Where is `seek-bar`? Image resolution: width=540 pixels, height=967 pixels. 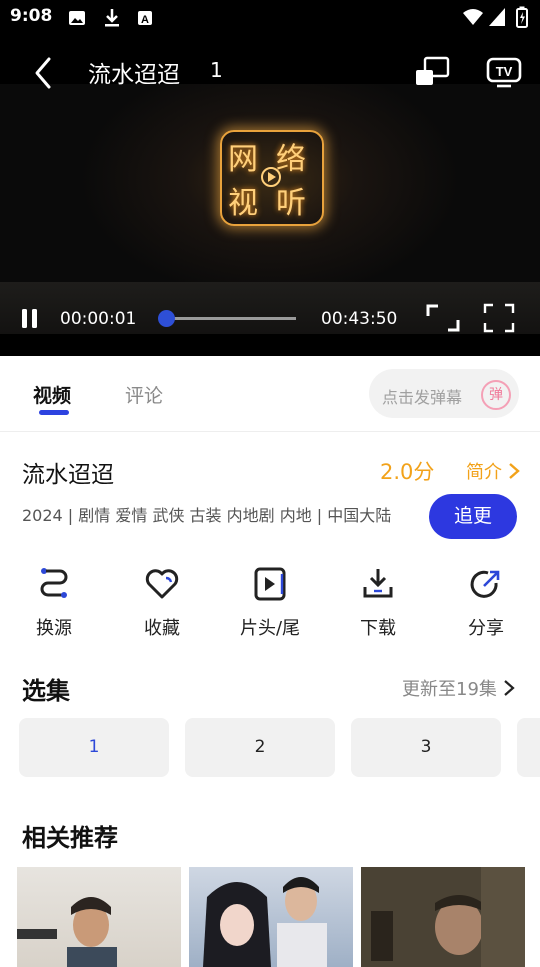
seek-bar is located at coordinates (231, 318).